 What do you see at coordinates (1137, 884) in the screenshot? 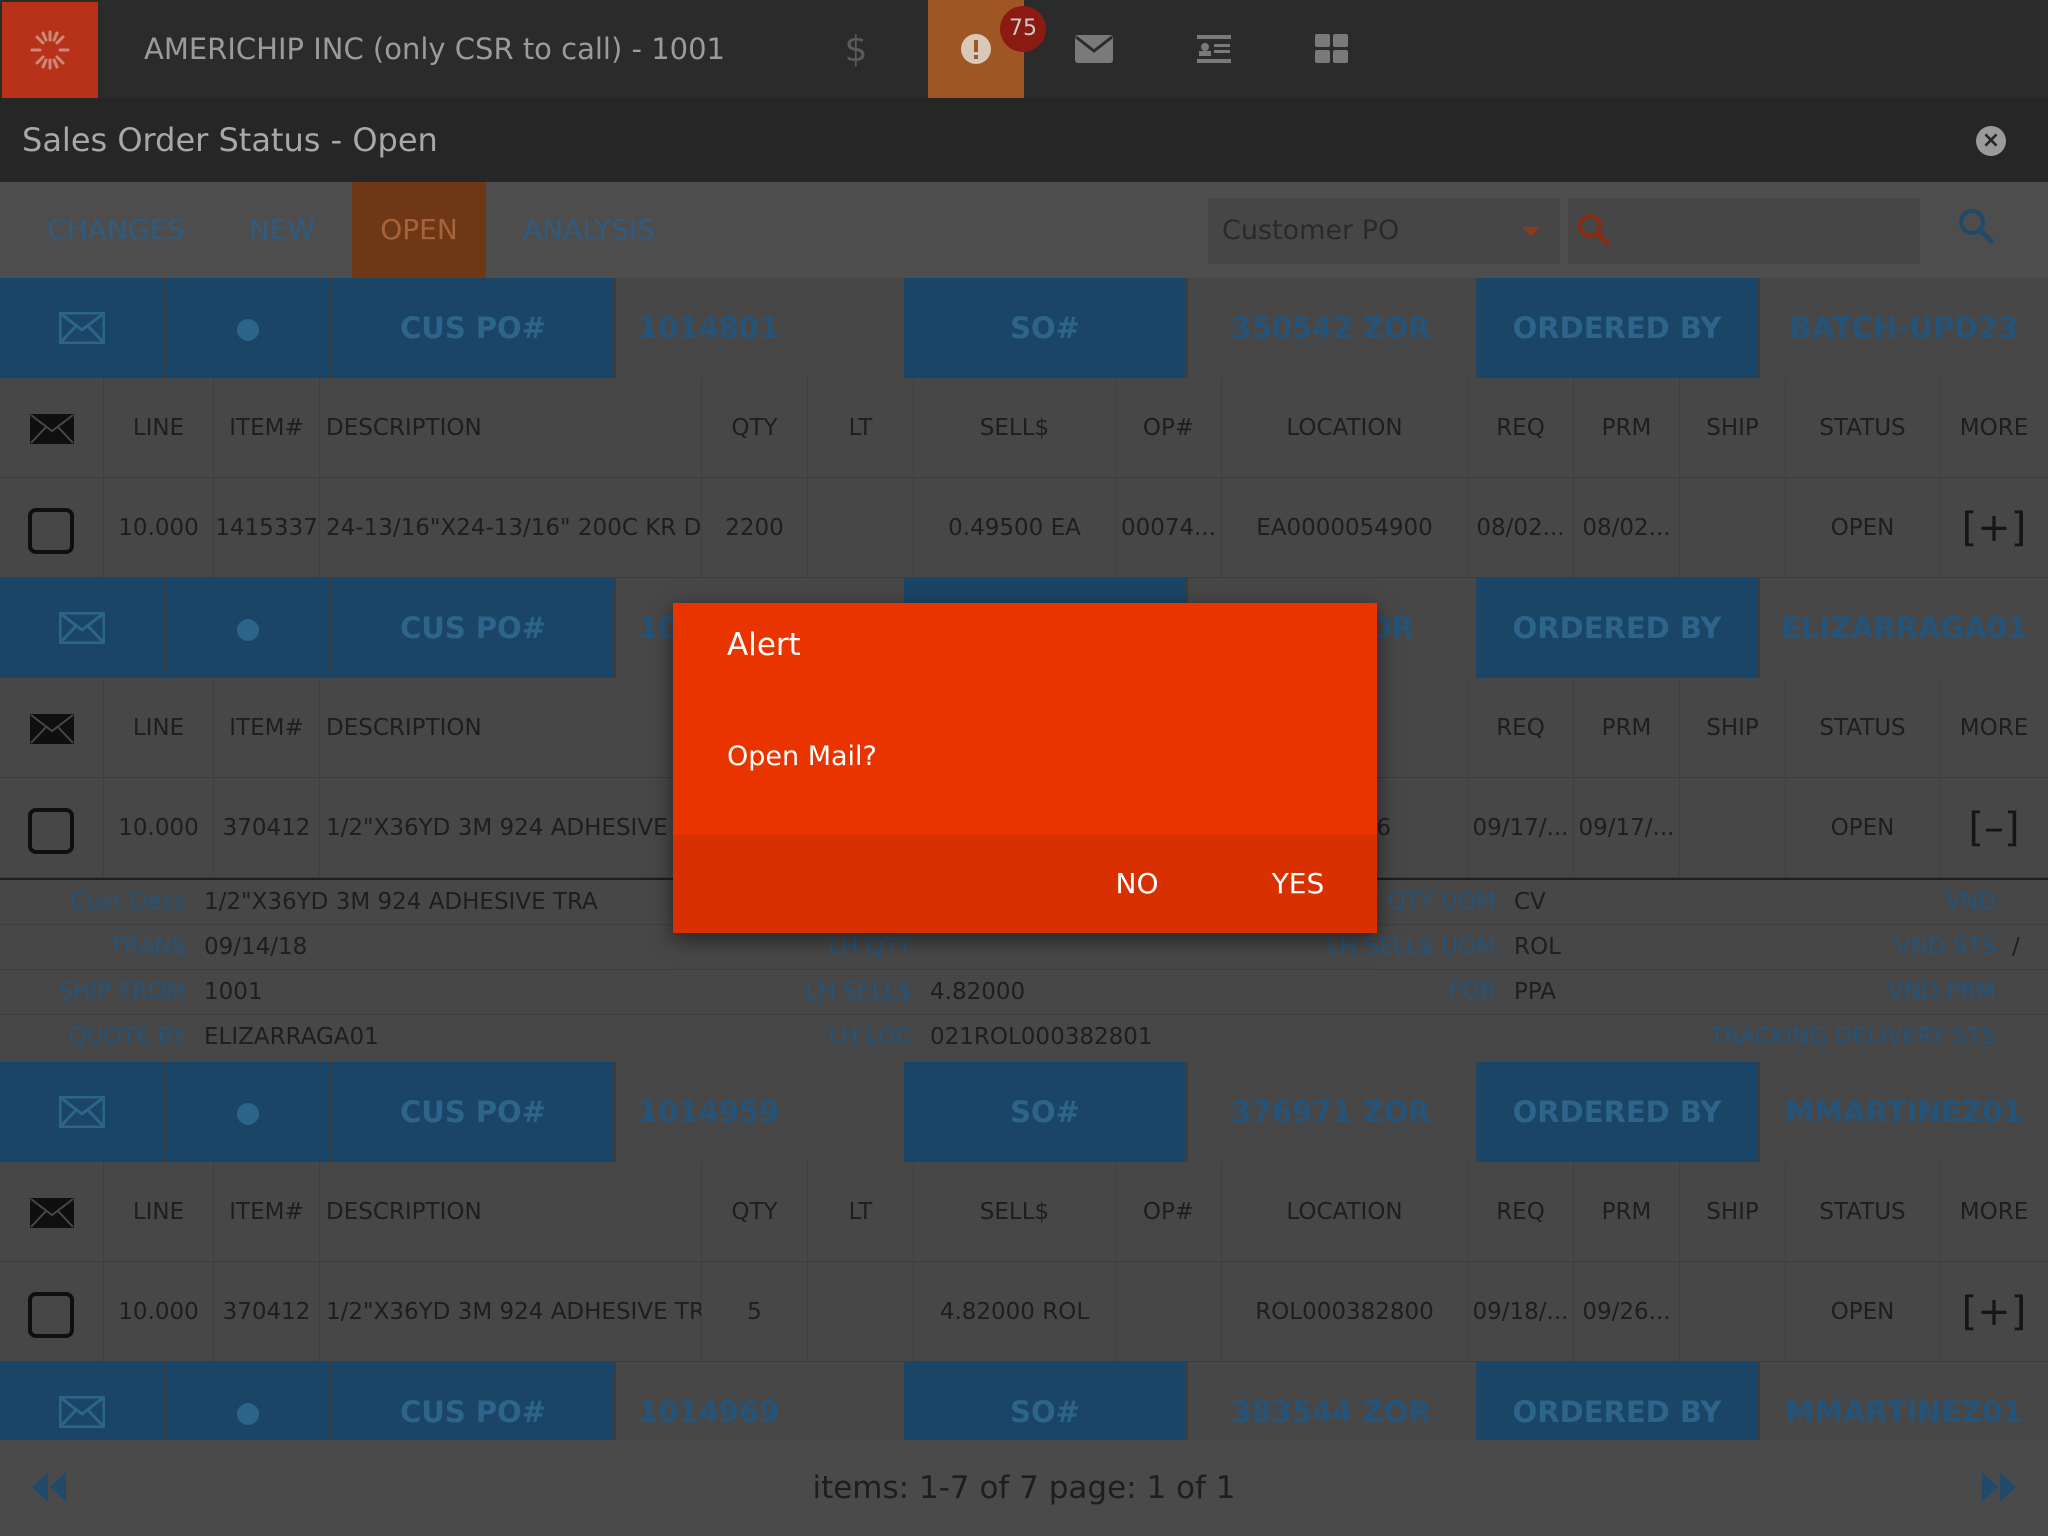
I see `no-button: NO` at bounding box center [1137, 884].